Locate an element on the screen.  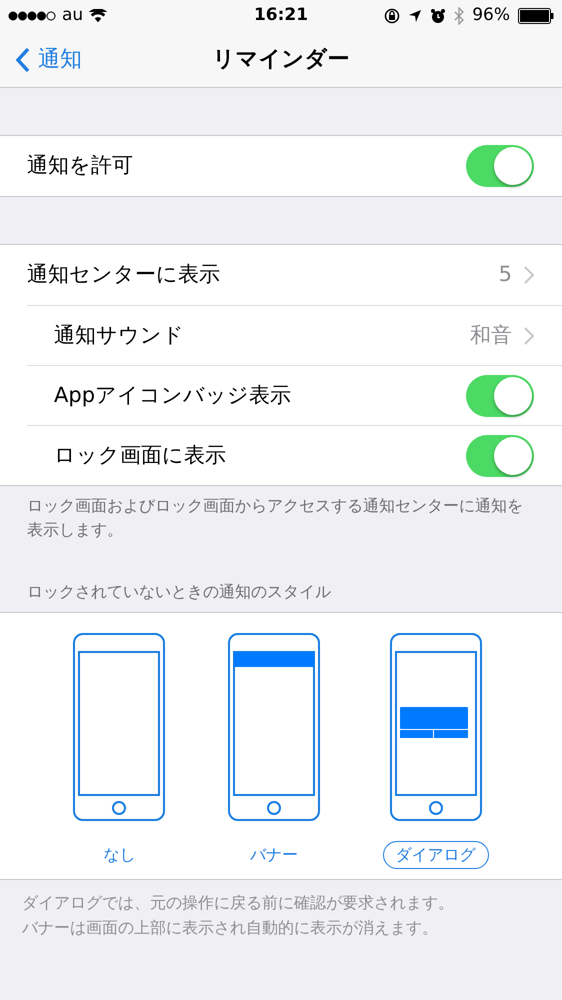
row-label: 通知を許可 is located at coordinates (80, 166).